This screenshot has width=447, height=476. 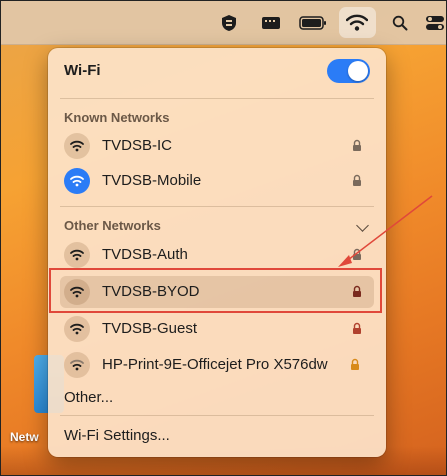 I want to click on network-name: TVDSB-Guest, so click(x=150, y=328).